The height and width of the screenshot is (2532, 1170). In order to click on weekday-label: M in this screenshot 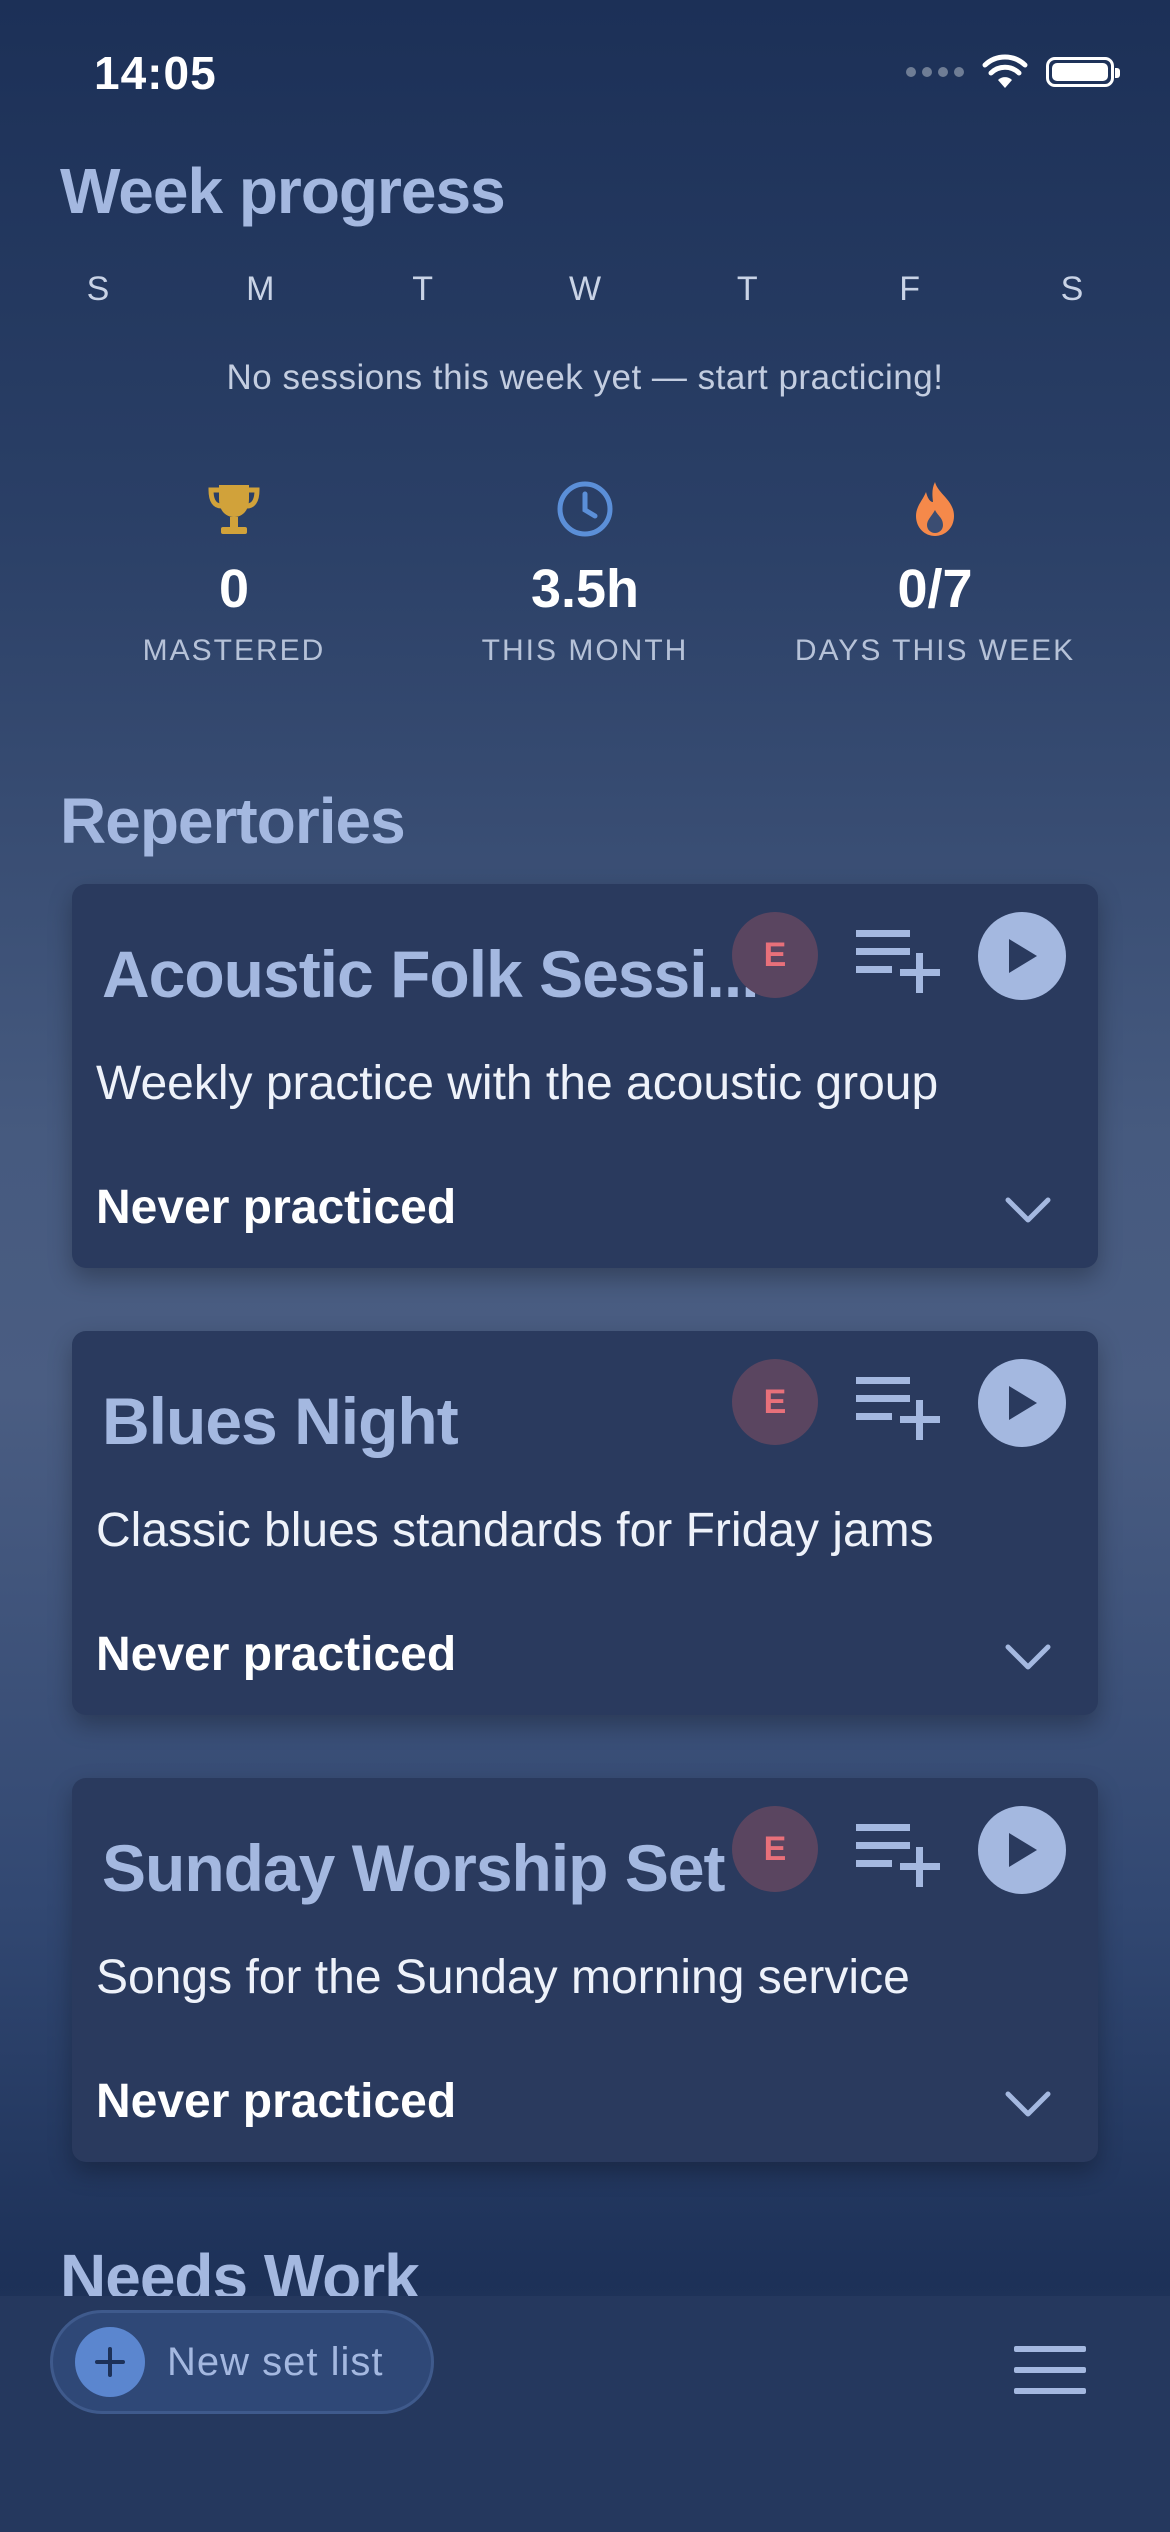, I will do `click(260, 289)`.